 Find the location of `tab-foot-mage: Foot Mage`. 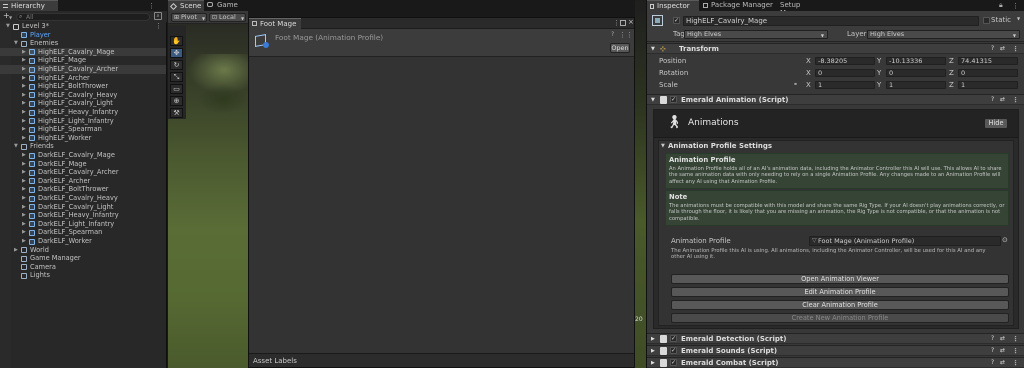

tab-foot-mage: Foot Mage is located at coordinates (275, 23).